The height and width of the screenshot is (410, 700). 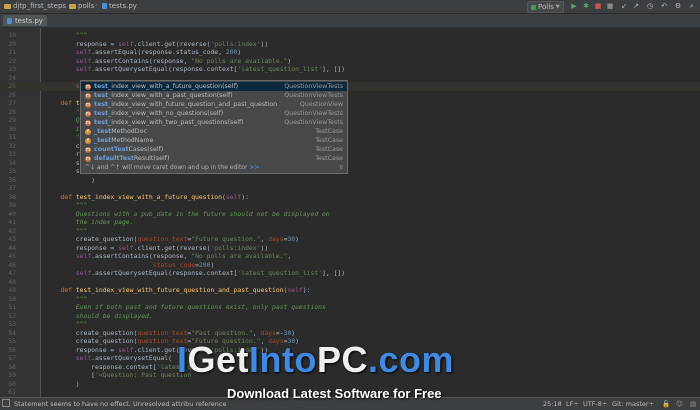 I want to click on code-token: 'polls:index', so click(x=235, y=43).